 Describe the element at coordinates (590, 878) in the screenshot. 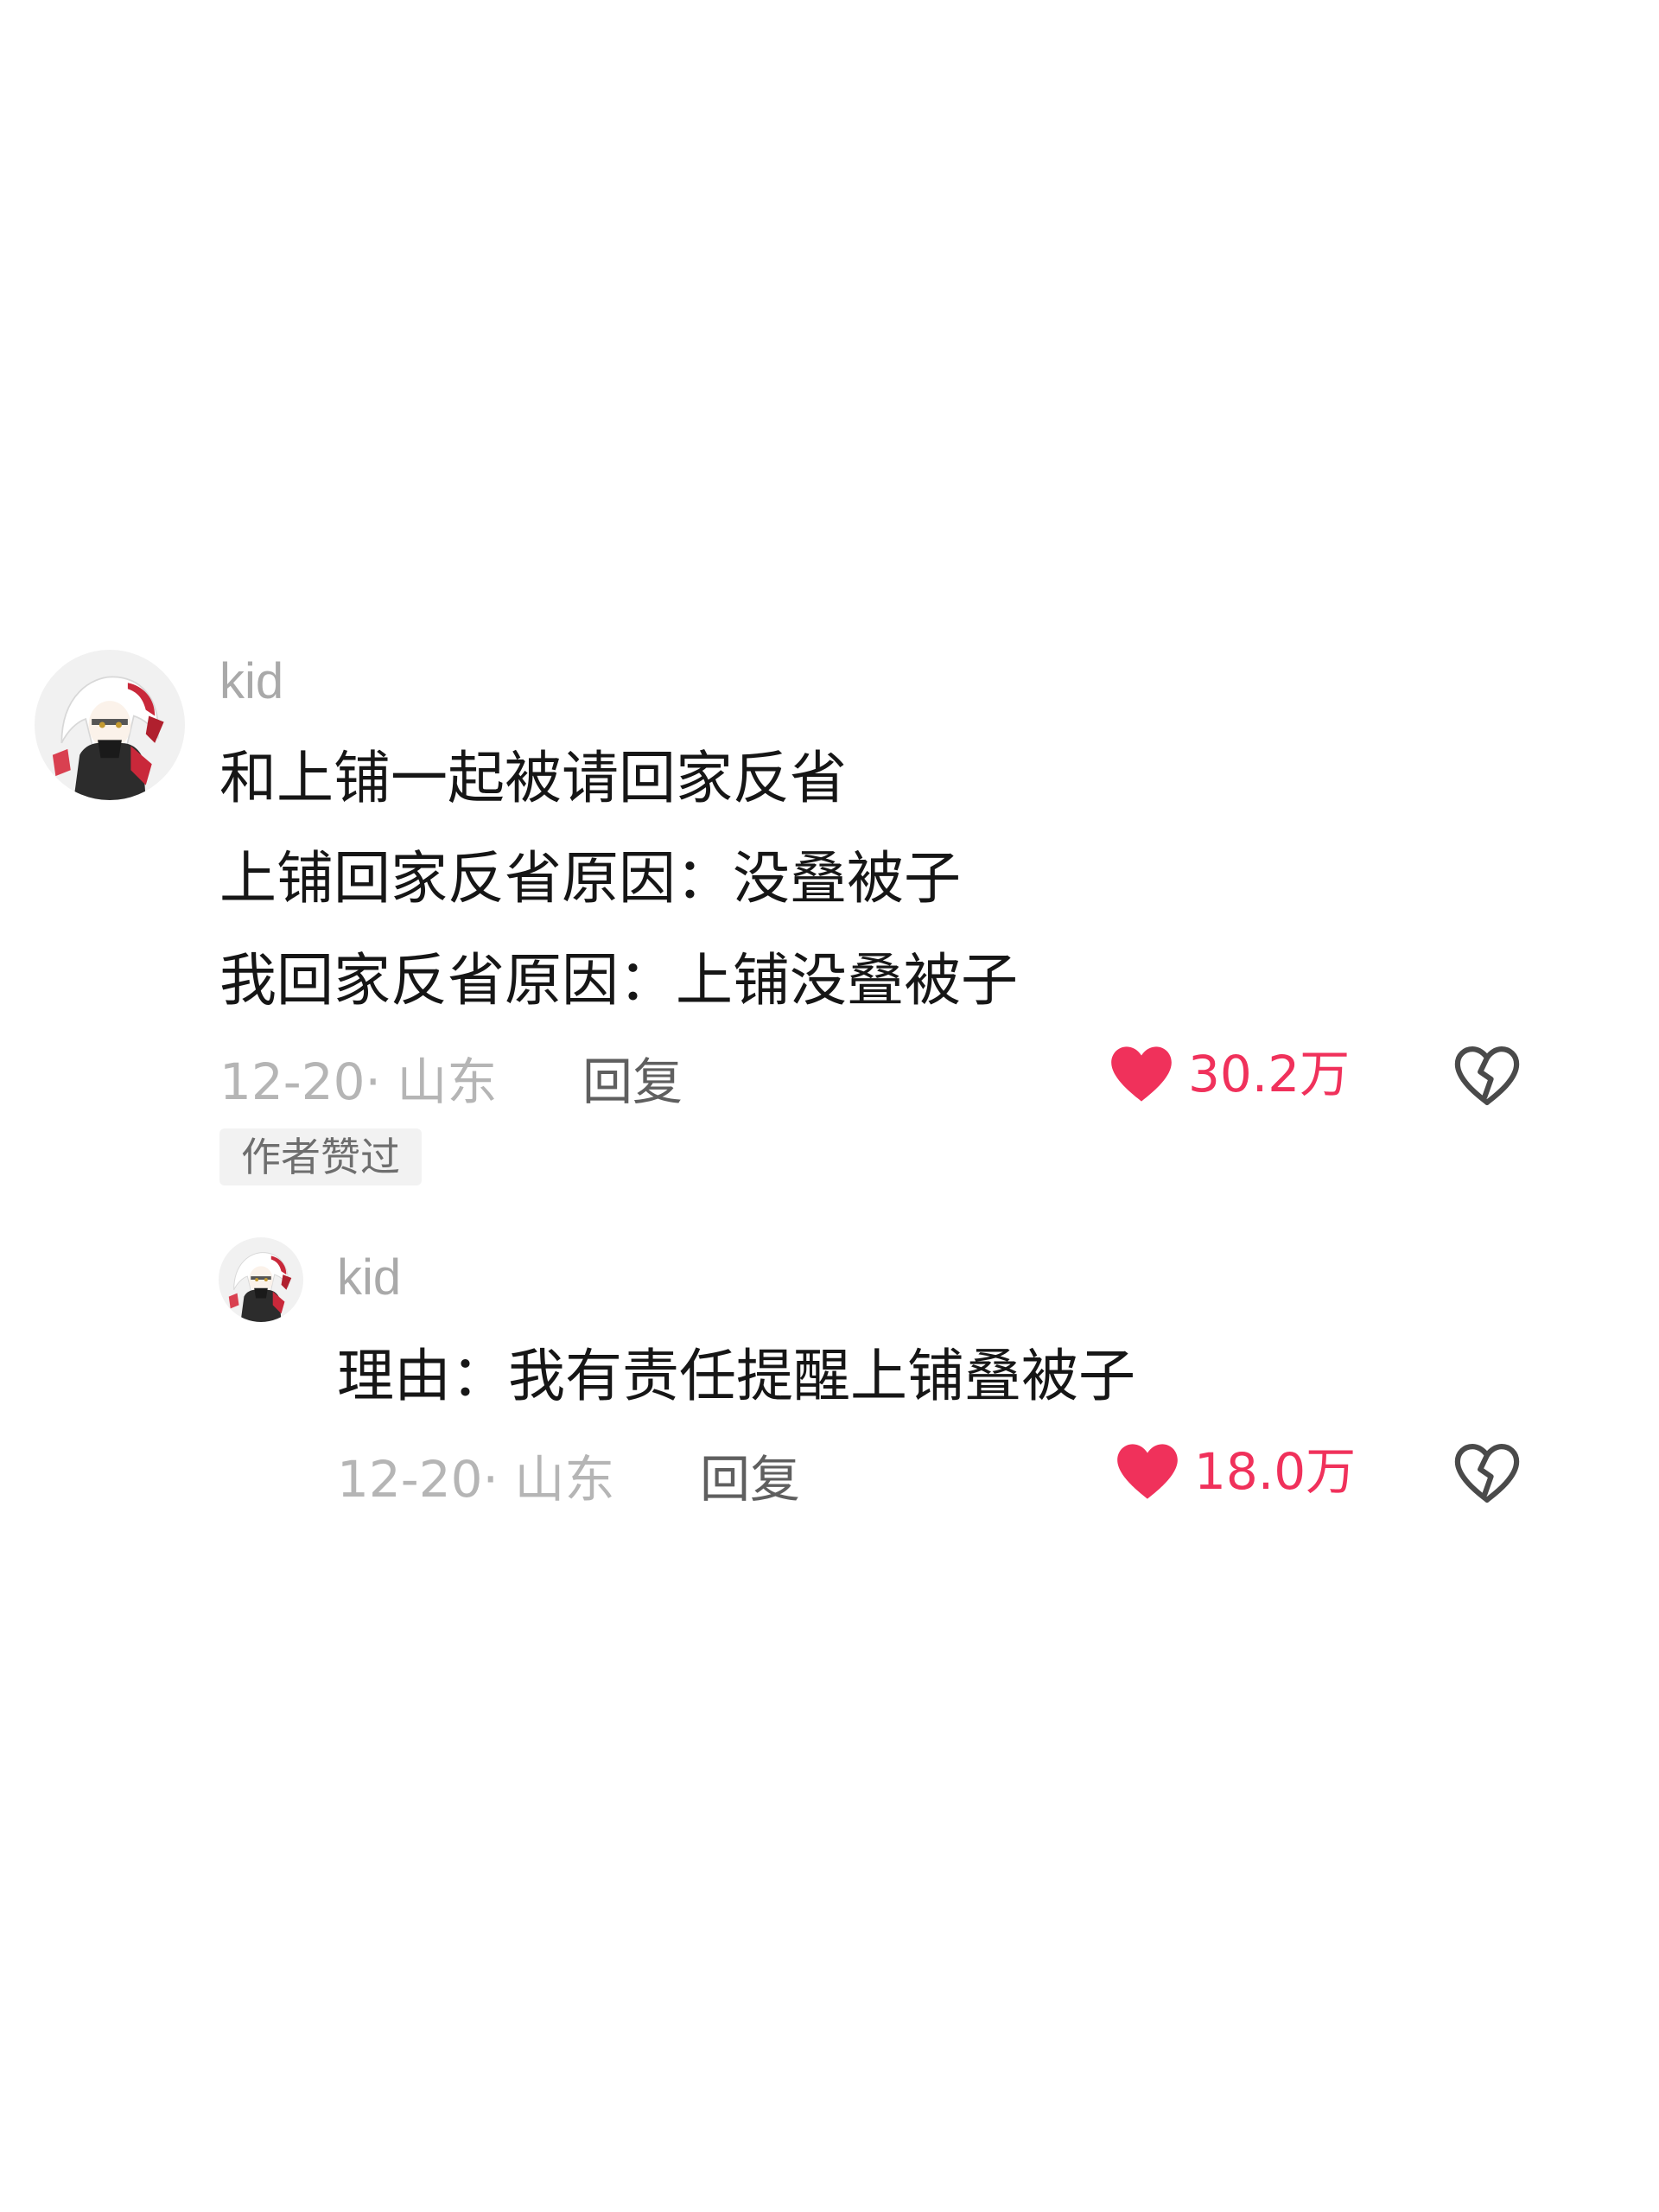

I see `comment-text-line: 上铺回家反省原因：没叠被子` at that location.